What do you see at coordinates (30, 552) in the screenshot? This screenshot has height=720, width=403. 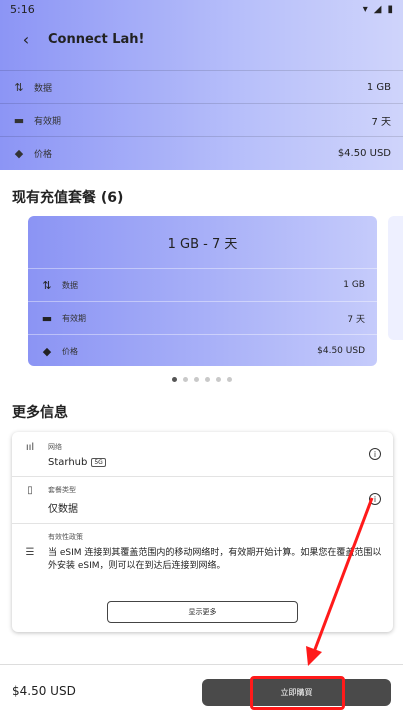 I see `list-icon: ☰` at bounding box center [30, 552].